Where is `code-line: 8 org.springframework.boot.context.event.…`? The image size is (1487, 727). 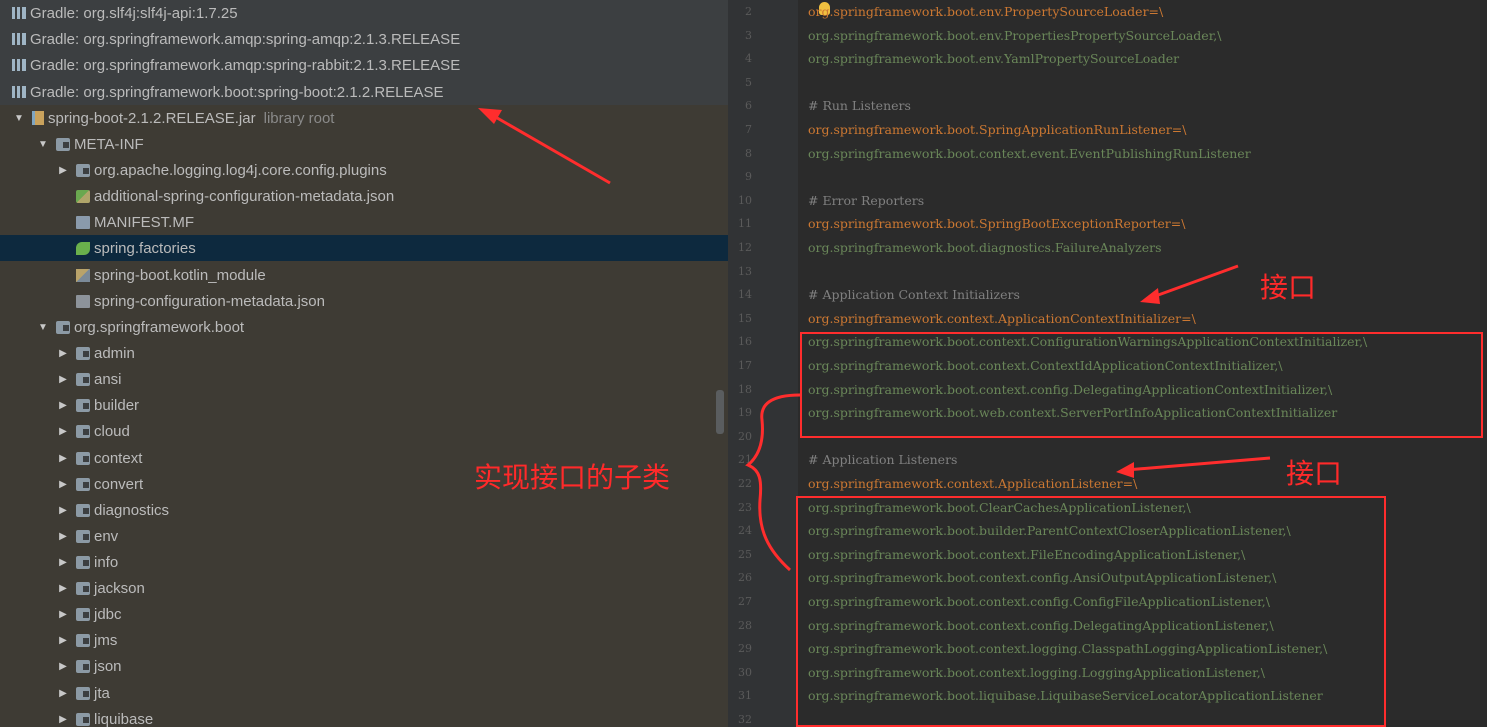 code-line: 8 org.springframework.boot.context.event.… is located at coordinates (1107, 154).